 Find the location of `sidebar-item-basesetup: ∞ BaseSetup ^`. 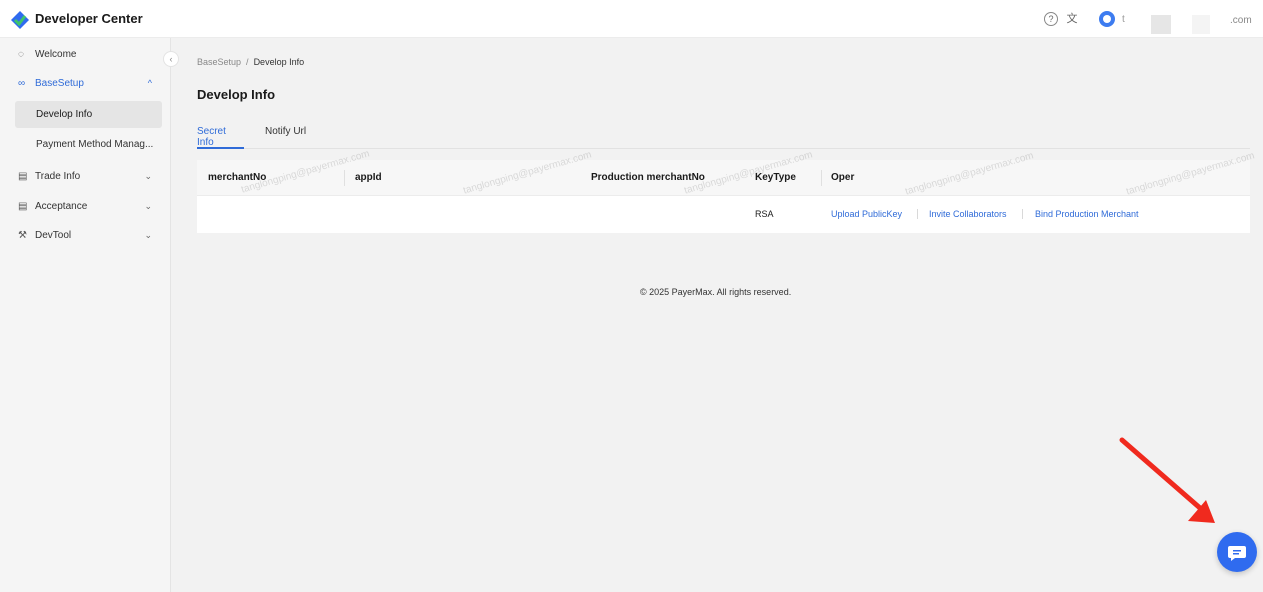

sidebar-item-basesetup: ∞ BaseSetup ^ is located at coordinates (88, 83).